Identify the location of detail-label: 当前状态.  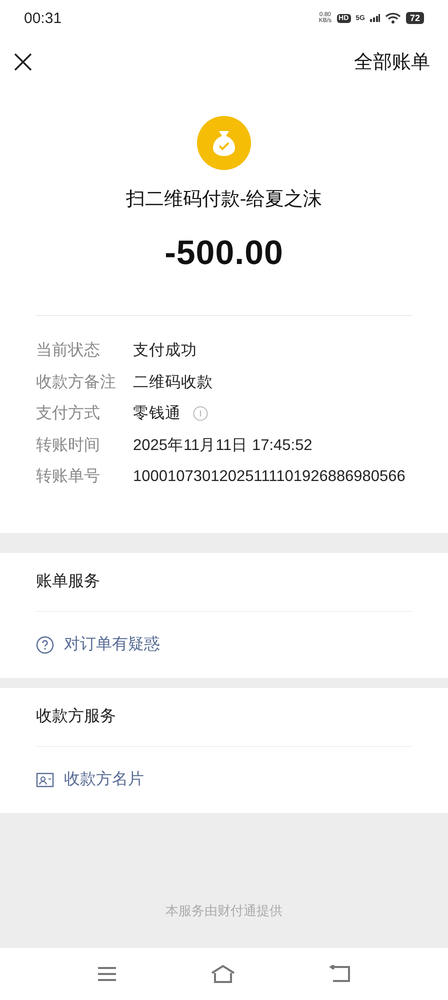
(68, 351).